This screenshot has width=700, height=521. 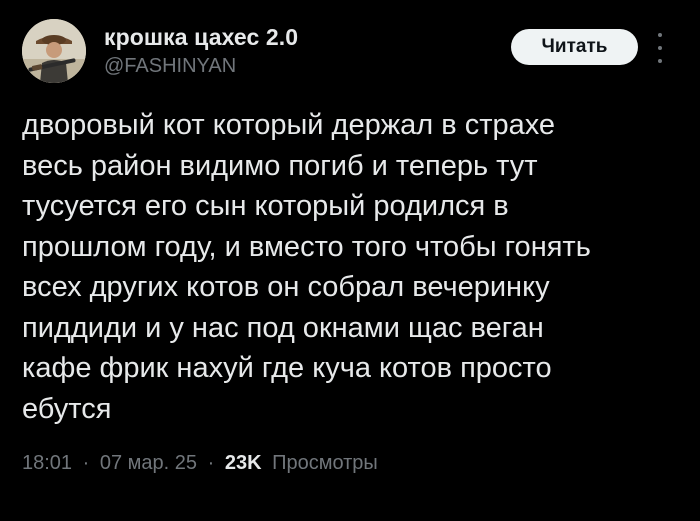 What do you see at coordinates (148, 463) in the screenshot?
I see `tweet-date: 07 мар. 25` at bounding box center [148, 463].